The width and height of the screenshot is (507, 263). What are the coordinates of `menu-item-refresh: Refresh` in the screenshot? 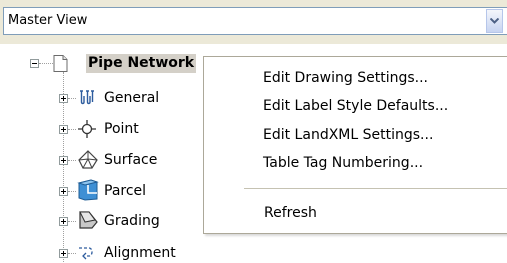 It's located at (290, 213).